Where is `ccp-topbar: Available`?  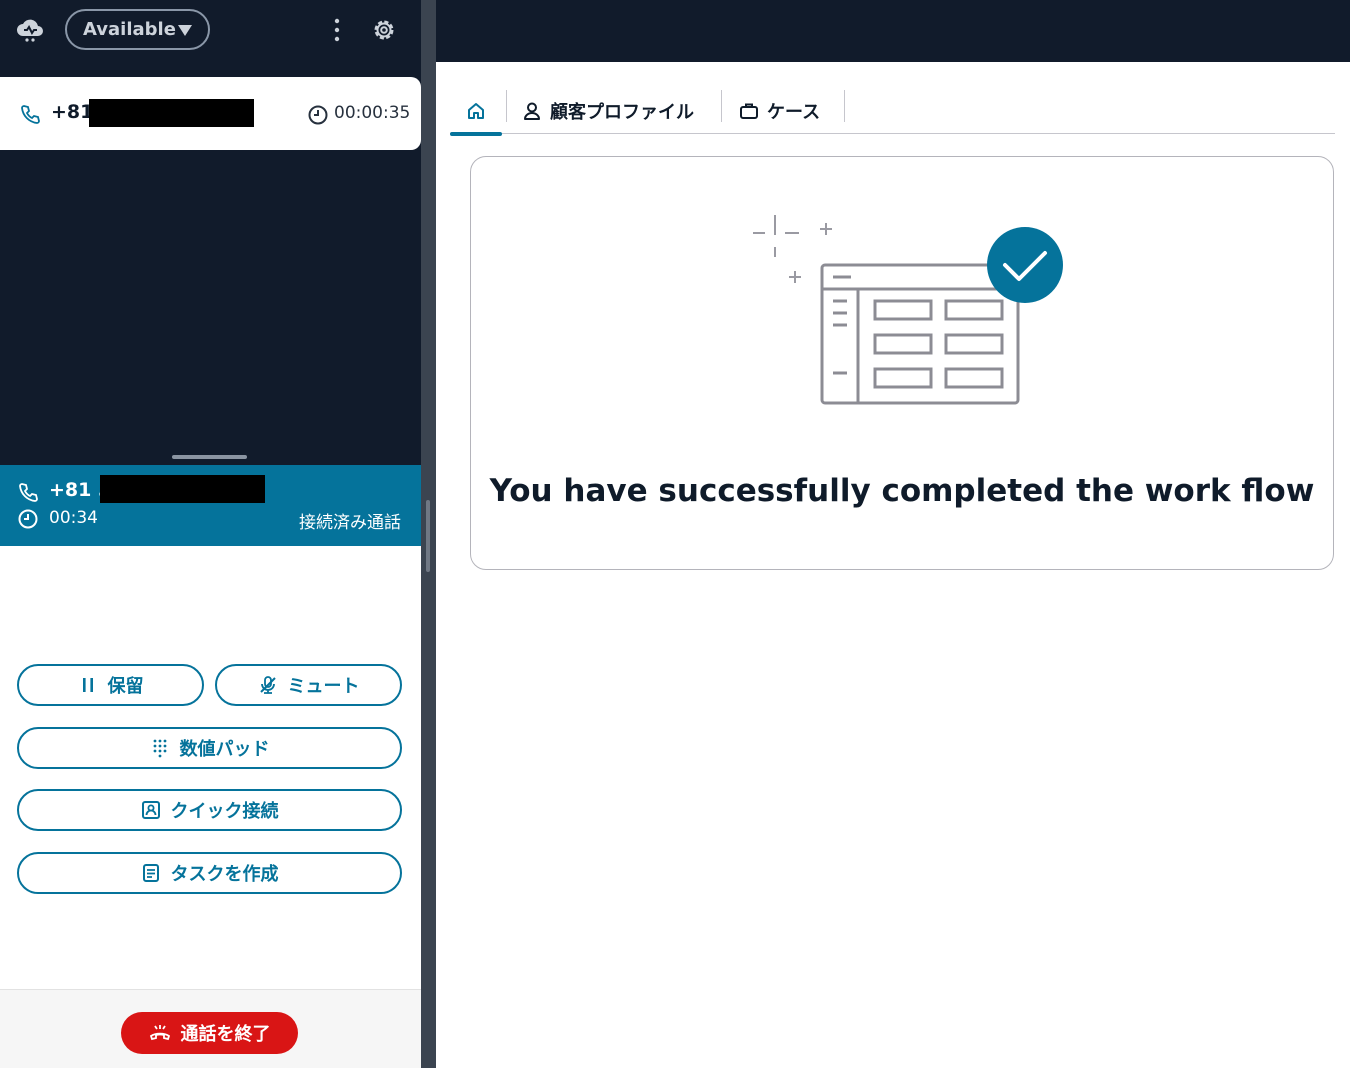 ccp-topbar: Available is located at coordinates (210, 30).